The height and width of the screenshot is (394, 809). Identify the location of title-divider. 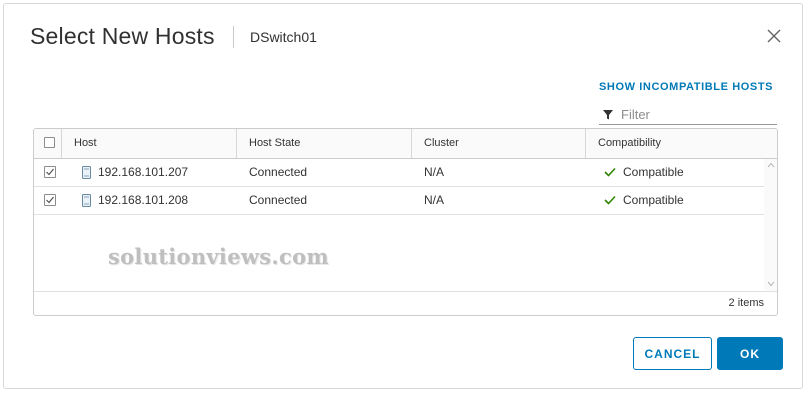
(233, 37).